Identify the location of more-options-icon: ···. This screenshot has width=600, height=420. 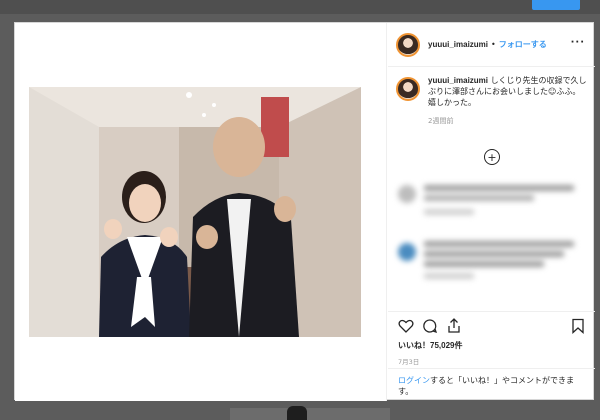
(578, 42).